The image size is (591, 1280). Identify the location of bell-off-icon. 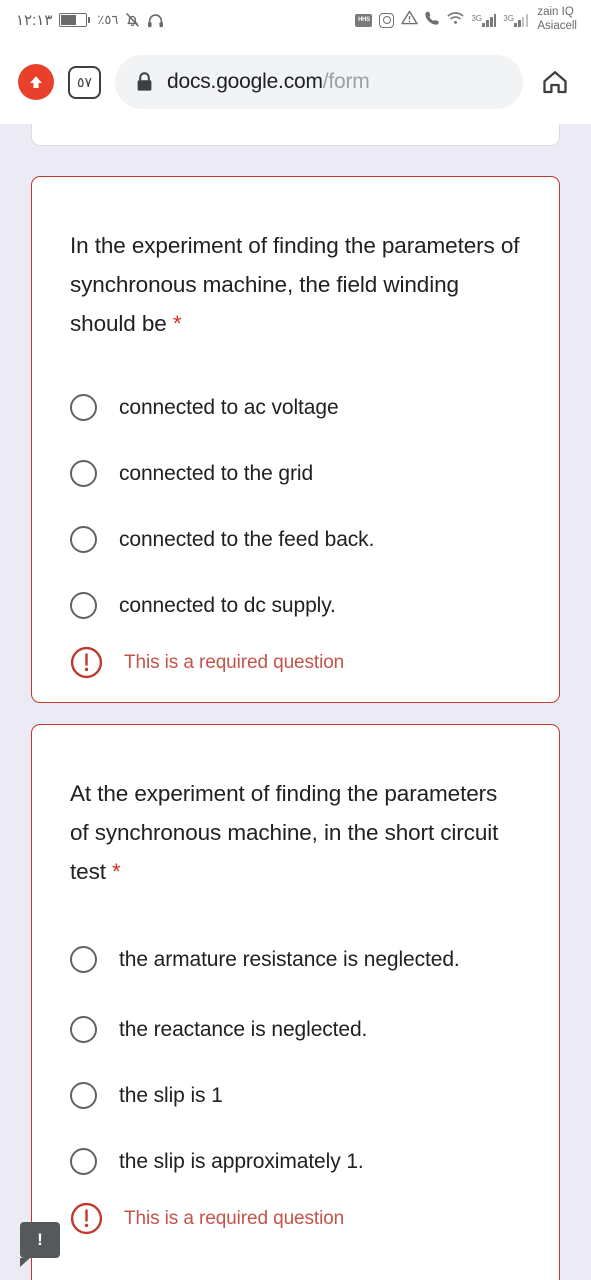
(132, 20).